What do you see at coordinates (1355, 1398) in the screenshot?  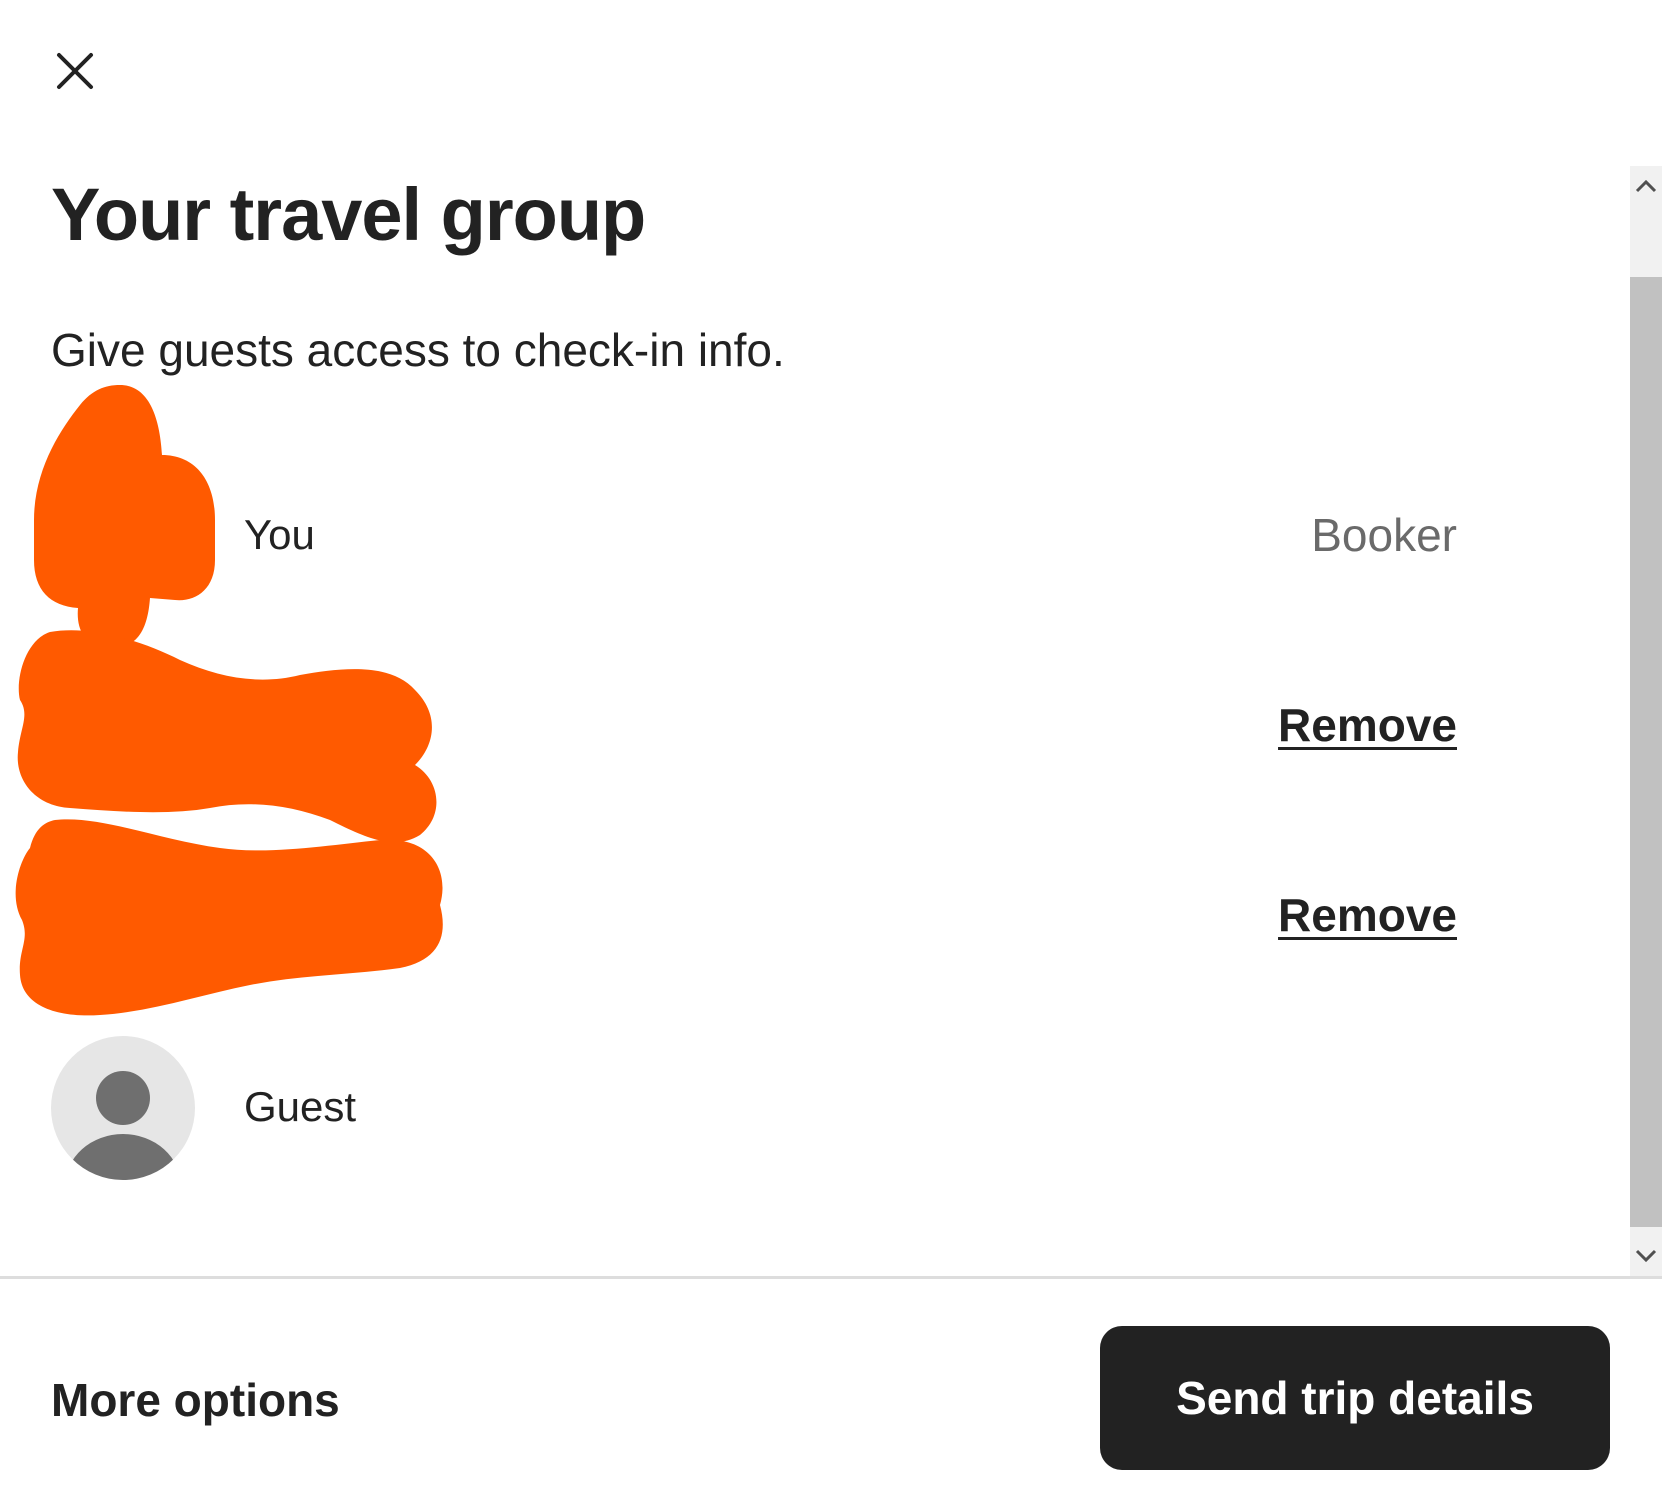 I see `send-trip-details-button: Send trip details` at bounding box center [1355, 1398].